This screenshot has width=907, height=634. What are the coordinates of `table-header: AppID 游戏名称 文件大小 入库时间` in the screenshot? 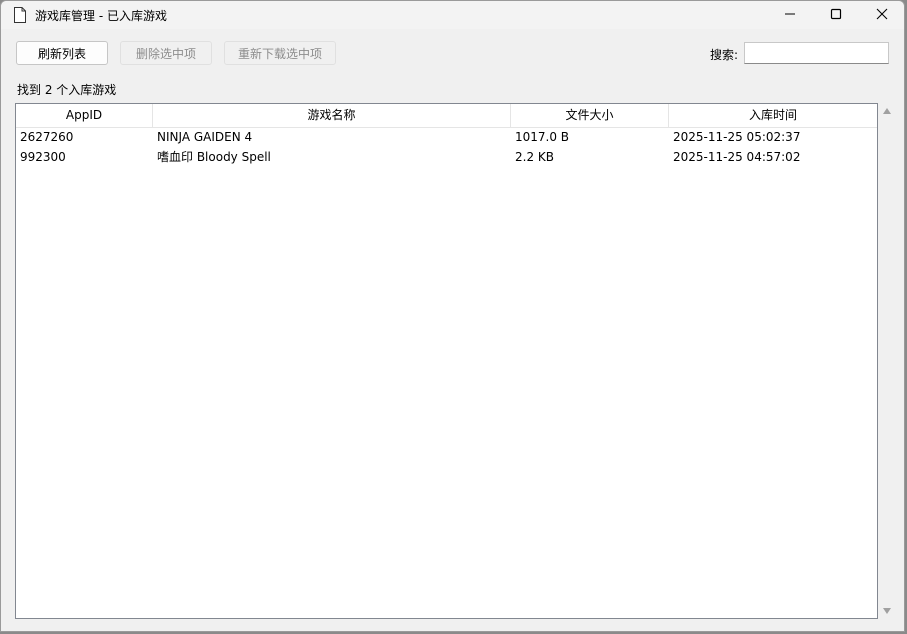 It's located at (446, 116).